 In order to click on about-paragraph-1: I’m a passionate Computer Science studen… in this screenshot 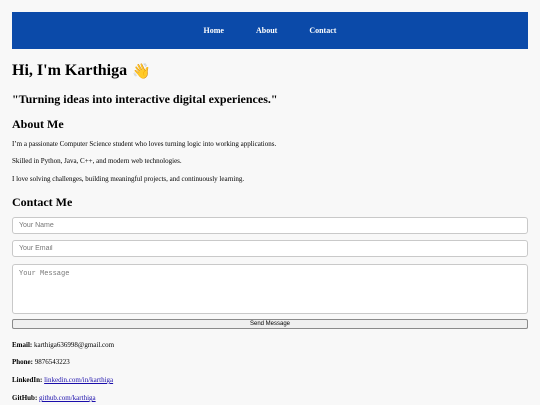, I will do `click(144, 144)`.